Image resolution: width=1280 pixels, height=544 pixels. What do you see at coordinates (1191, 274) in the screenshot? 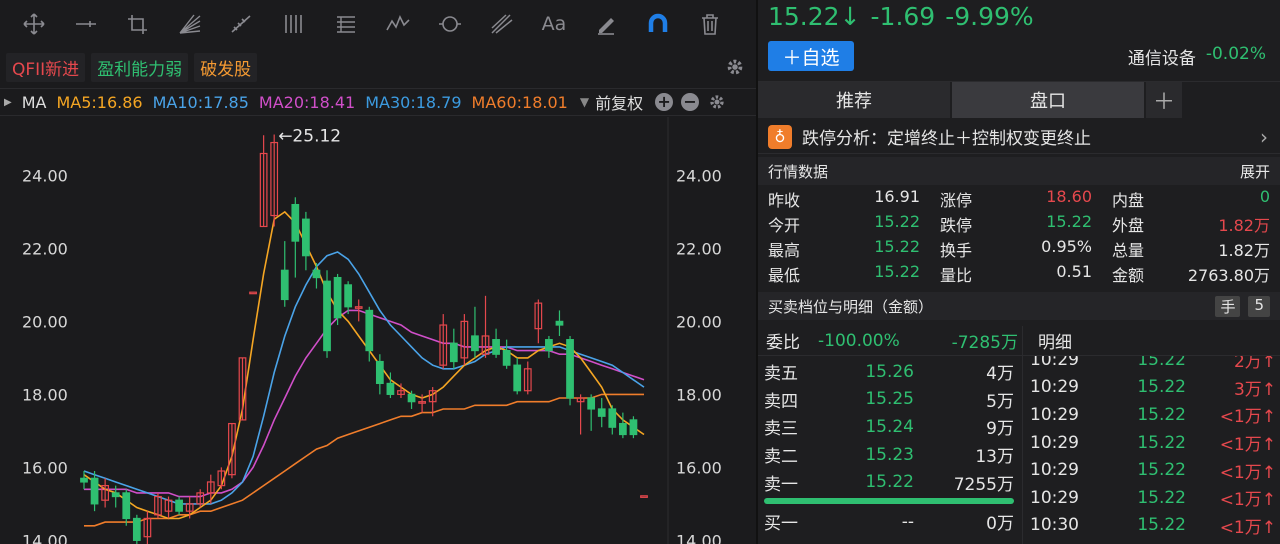
I see `market-data-cell: 金额 2763.80万` at bounding box center [1191, 274].